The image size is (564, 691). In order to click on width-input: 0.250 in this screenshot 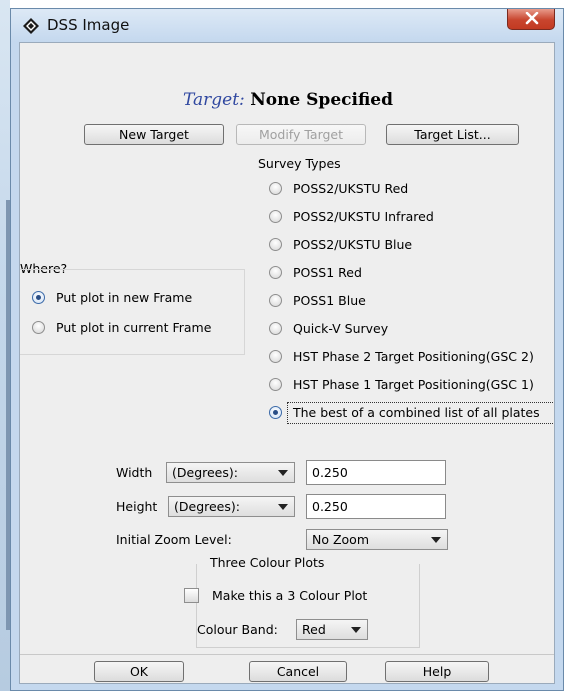, I will do `click(376, 472)`.